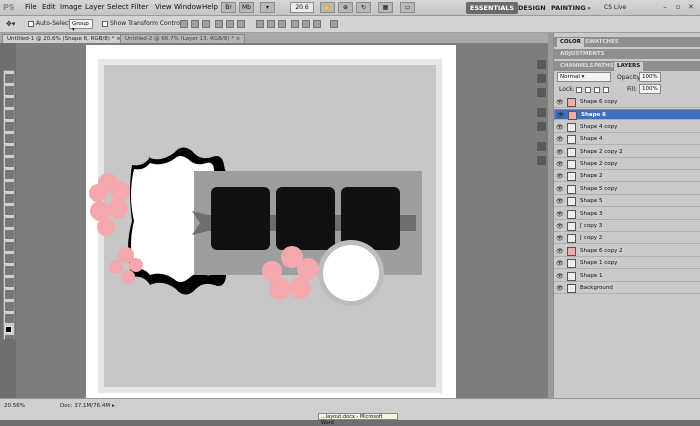 The height and width of the screenshot is (426, 700). I want to click on healing-brush-tool-icon, so click(9, 150).